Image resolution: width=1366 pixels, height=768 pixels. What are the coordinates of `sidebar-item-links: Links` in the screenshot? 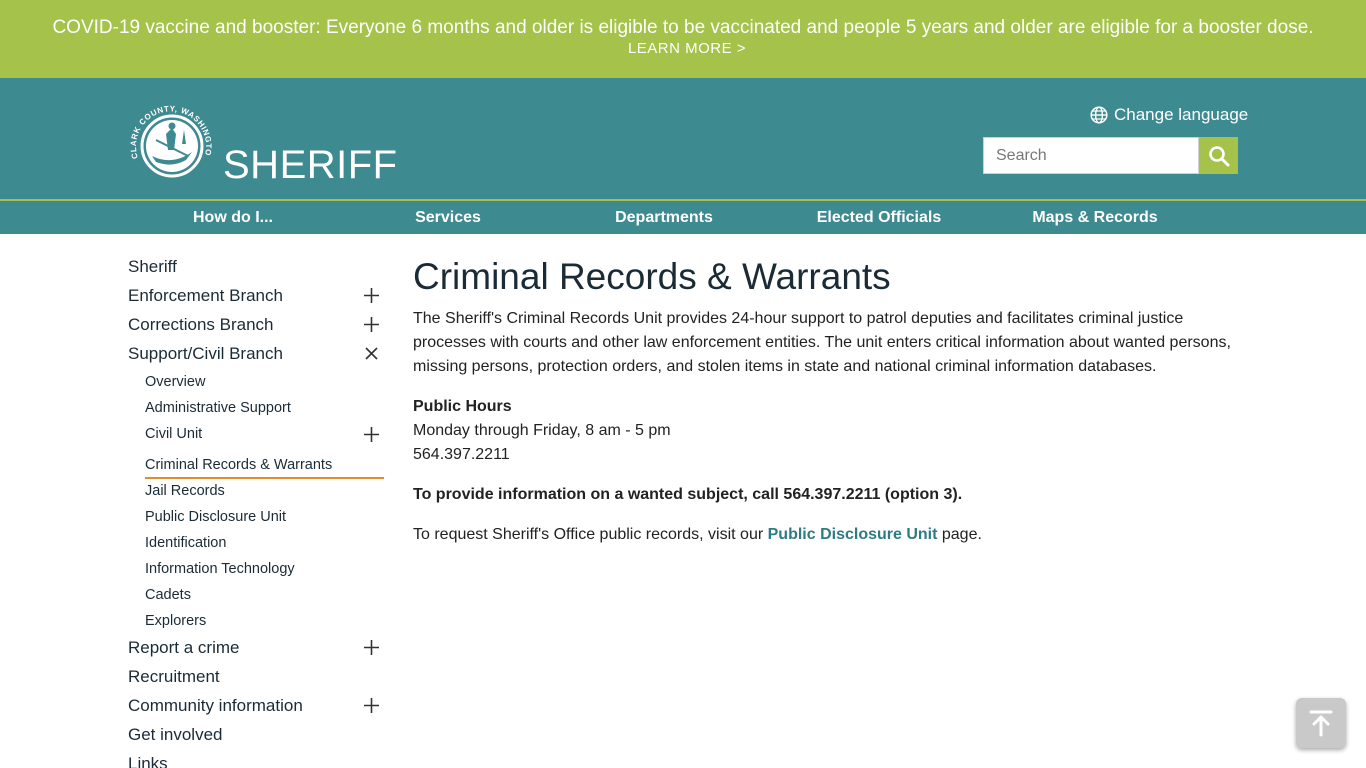 It's located at (256, 759).